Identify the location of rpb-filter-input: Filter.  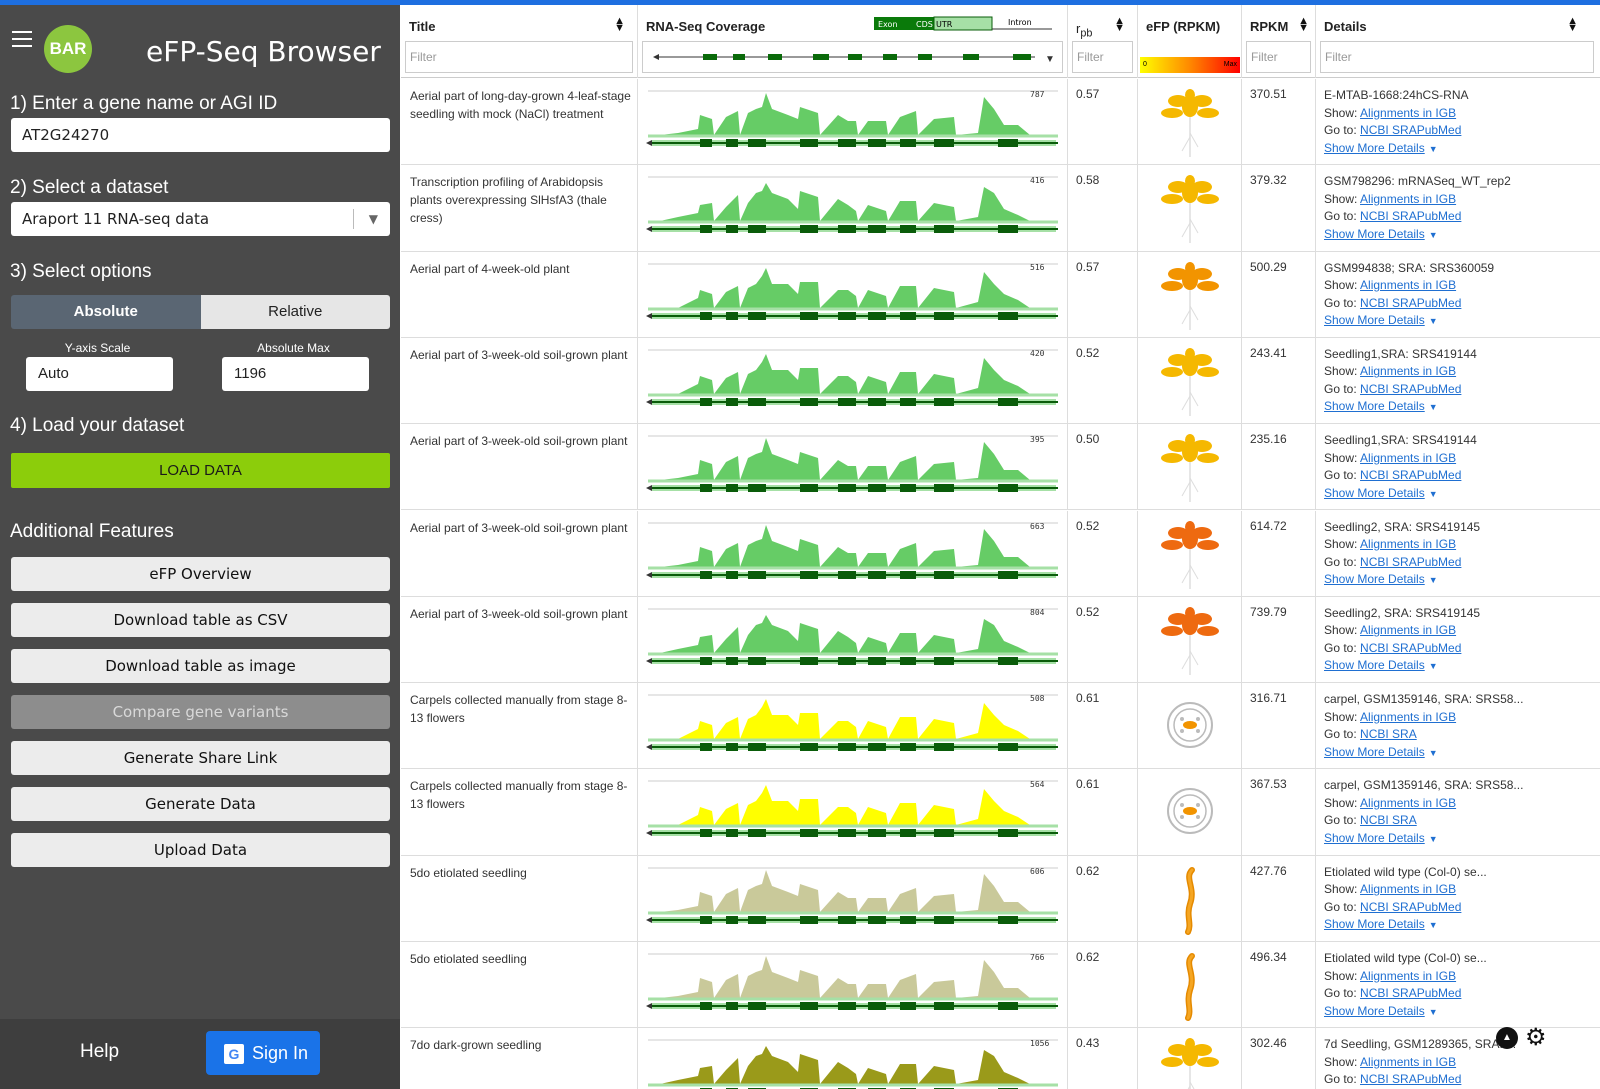
(1102, 57).